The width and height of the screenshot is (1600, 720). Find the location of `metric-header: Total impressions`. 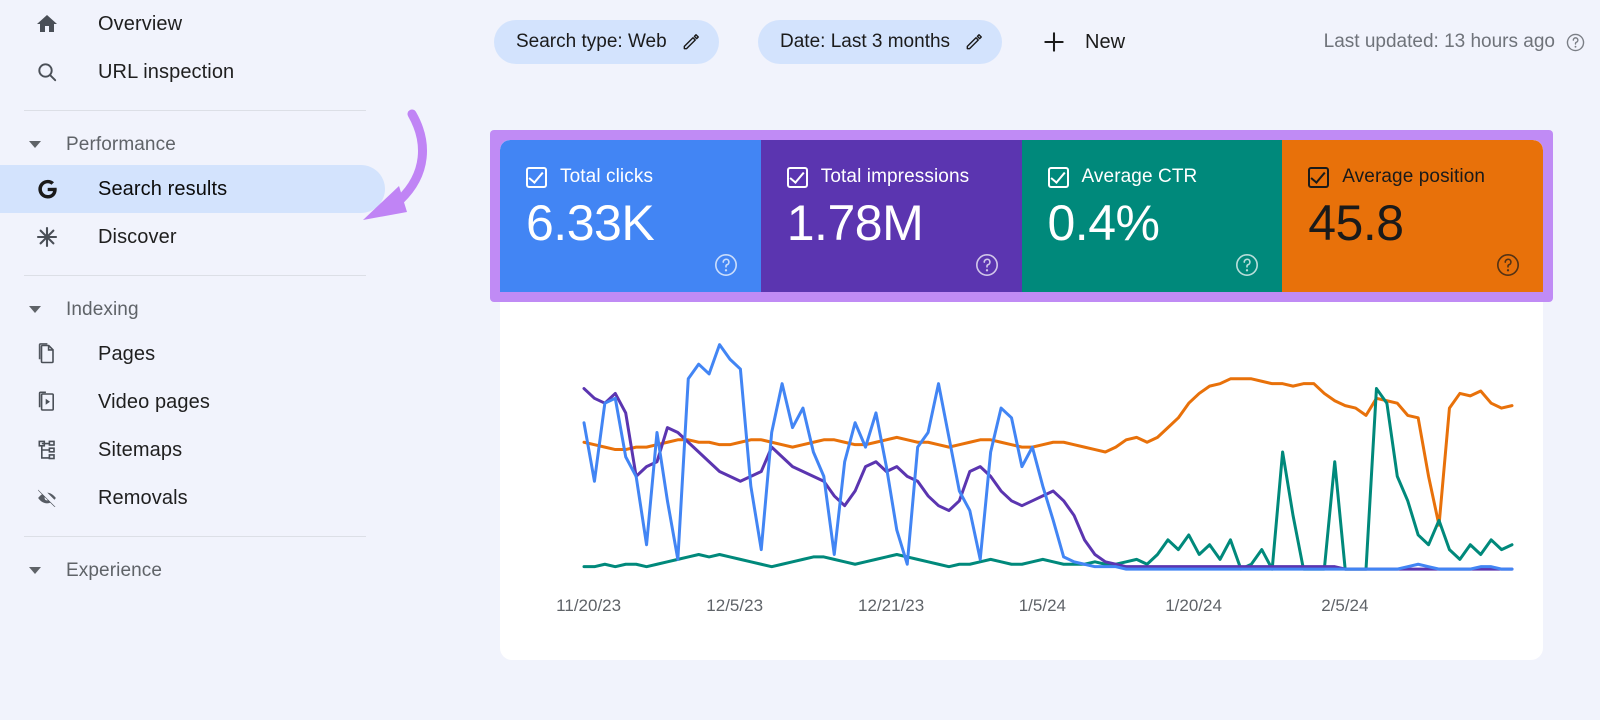

metric-header: Total impressions is located at coordinates (904, 177).